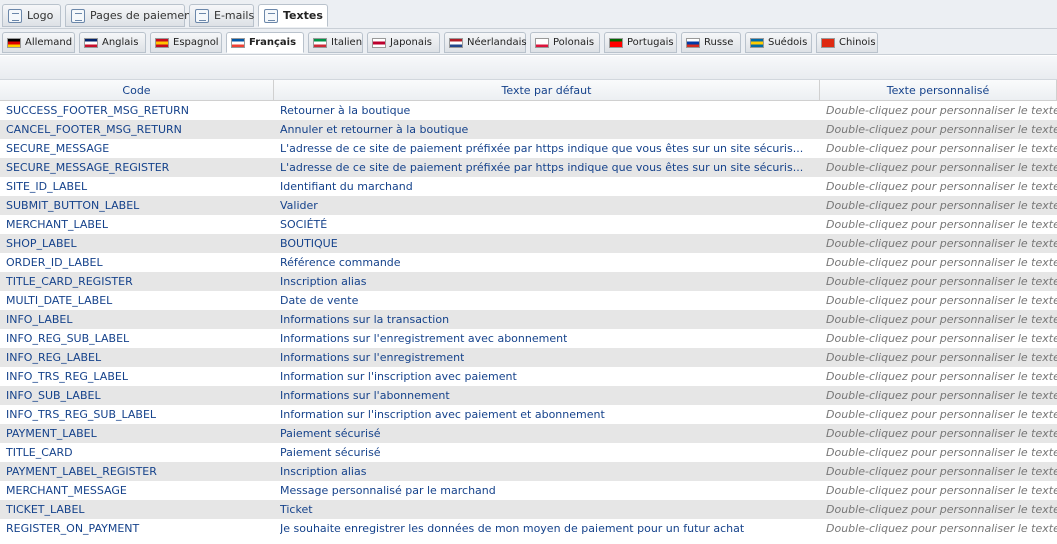 This screenshot has width=1057, height=544. I want to click on cell-code: REGISTER_ON_PAYMENT, so click(73, 528).